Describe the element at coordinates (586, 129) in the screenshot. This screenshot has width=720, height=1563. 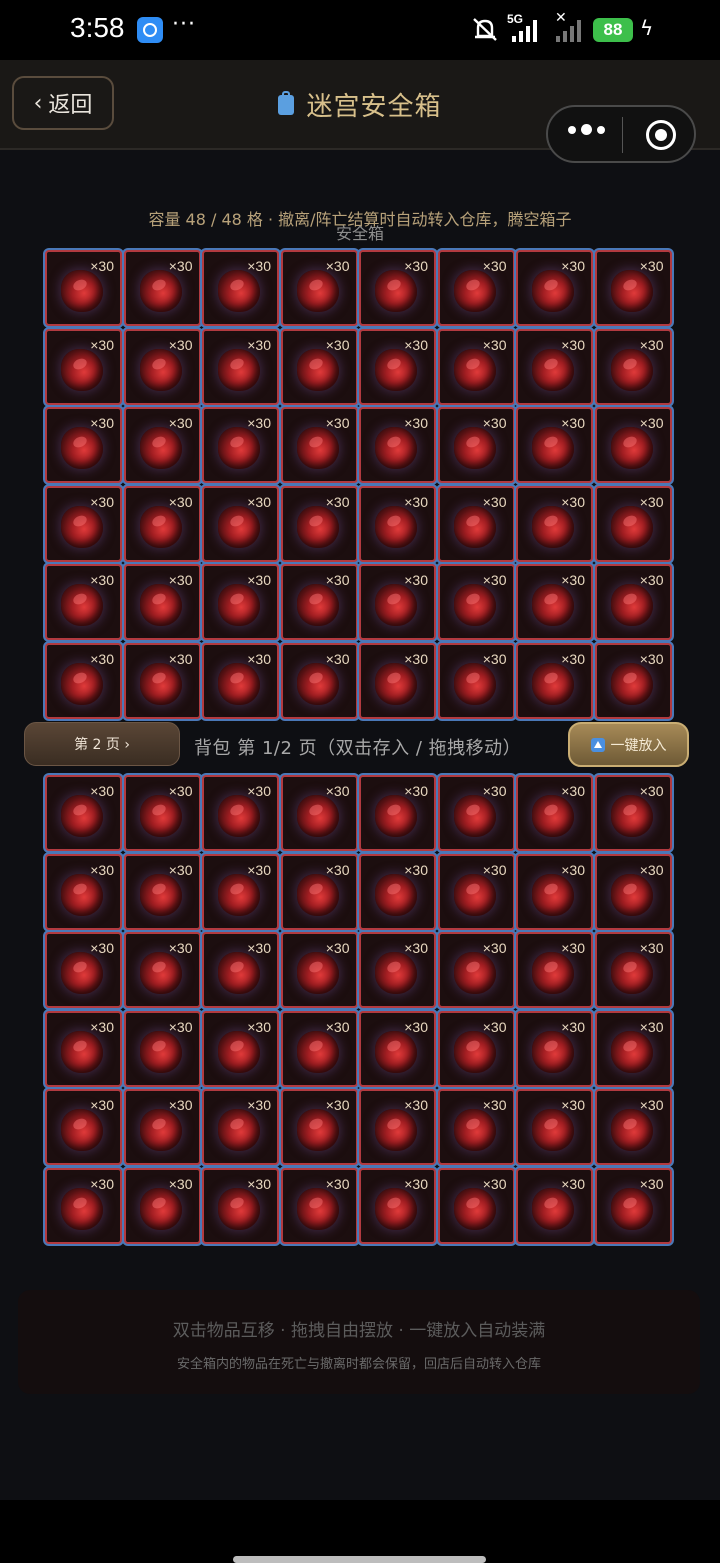
I see `more-menu-icon` at that location.